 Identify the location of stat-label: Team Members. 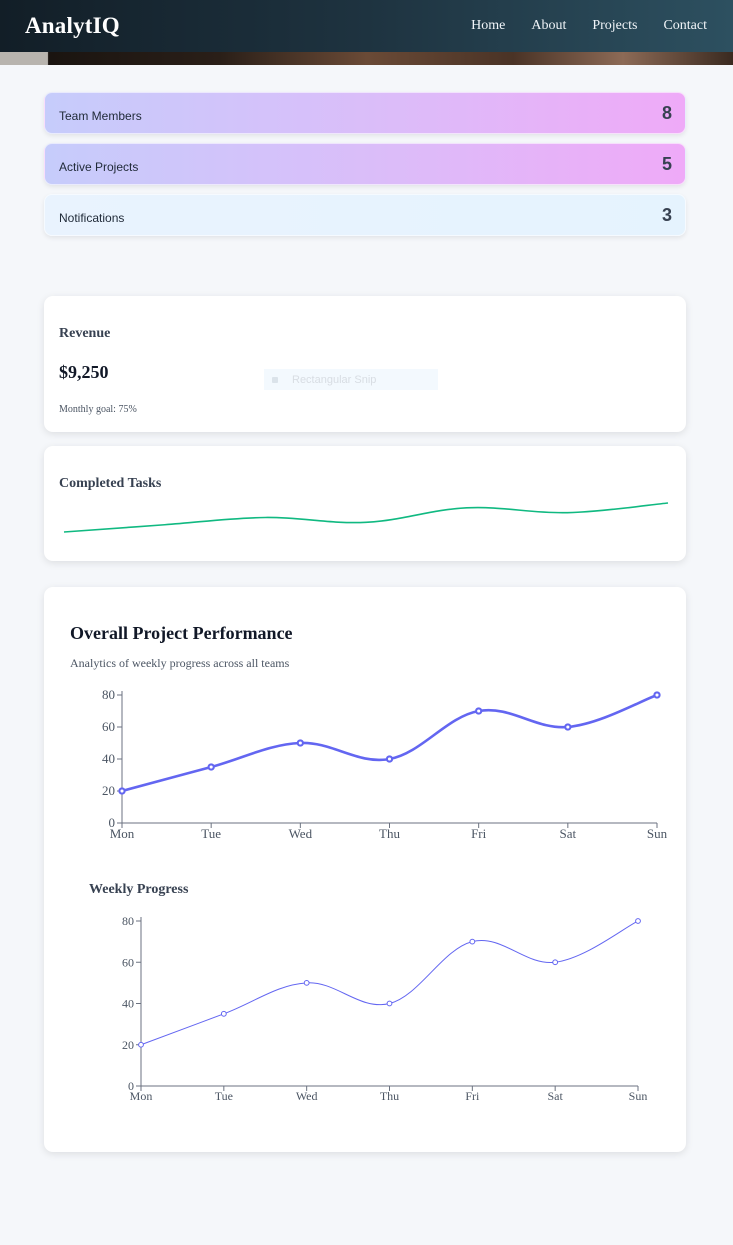
(100, 116).